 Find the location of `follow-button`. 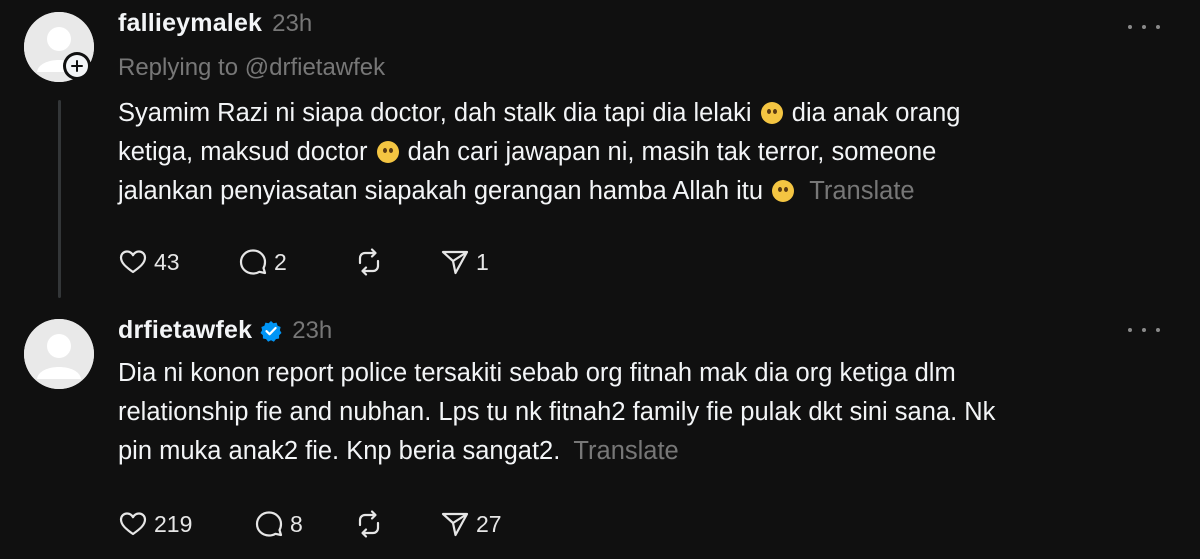

follow-button is located at coordinates (77, 66).